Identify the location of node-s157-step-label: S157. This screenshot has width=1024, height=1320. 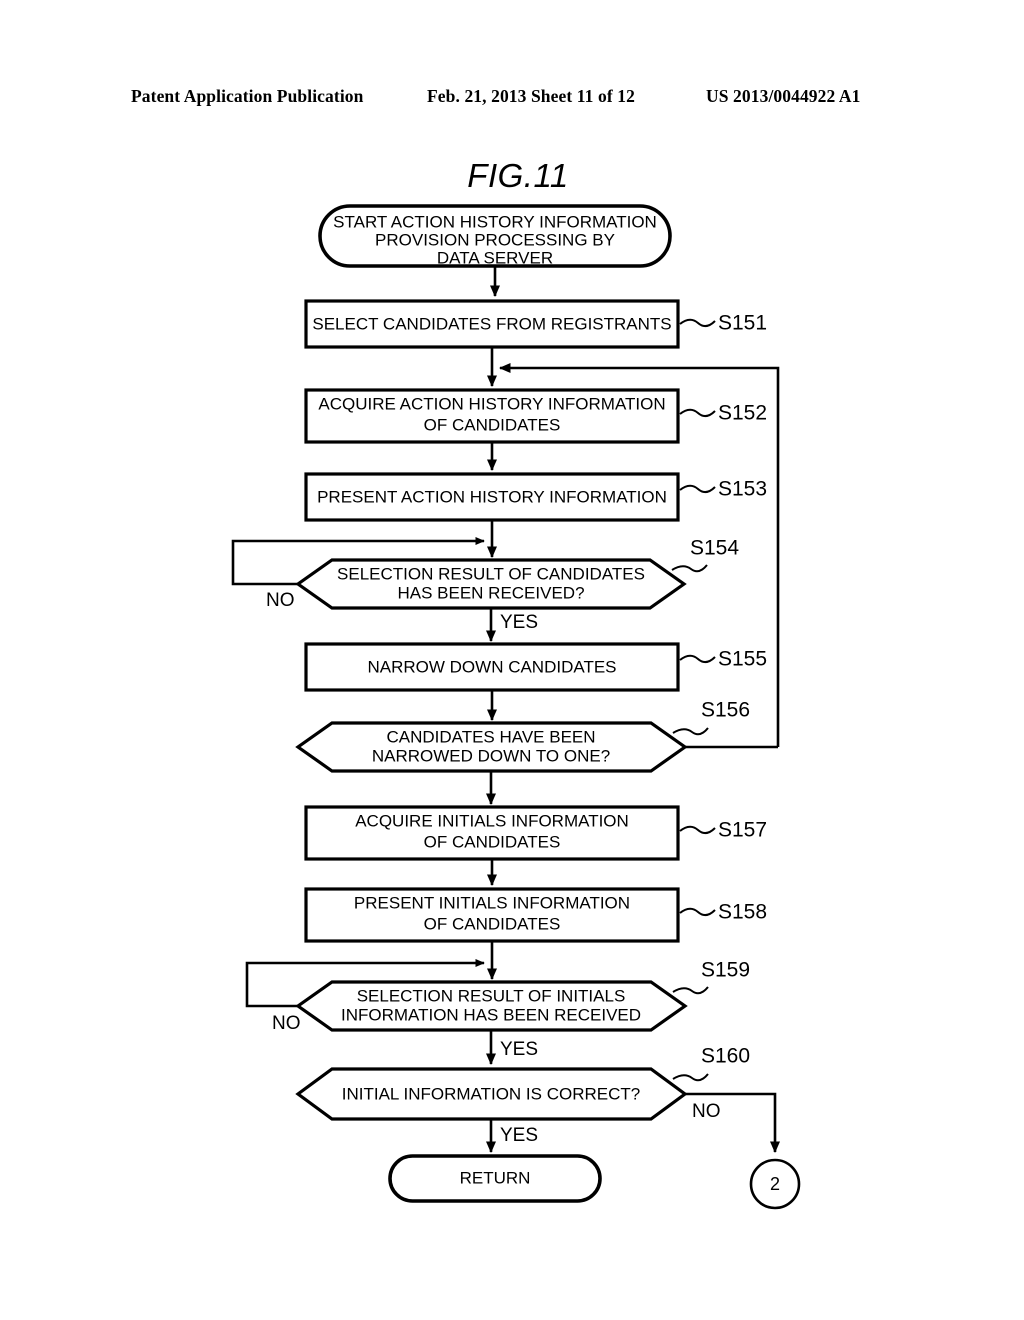
(742, 830).